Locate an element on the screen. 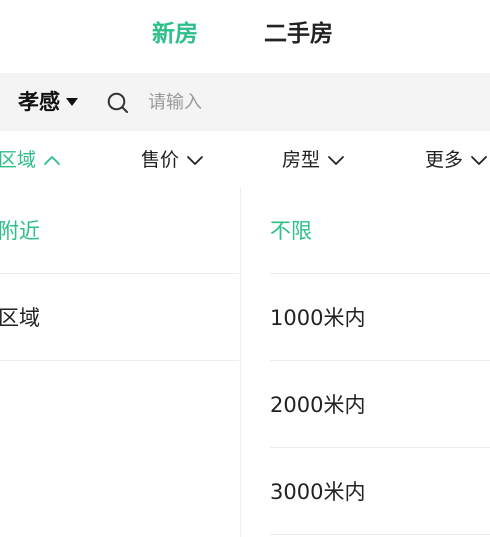 This screenshot has width=490, height=537. search-bar: 孝感 is located at coordinates (245, 102).